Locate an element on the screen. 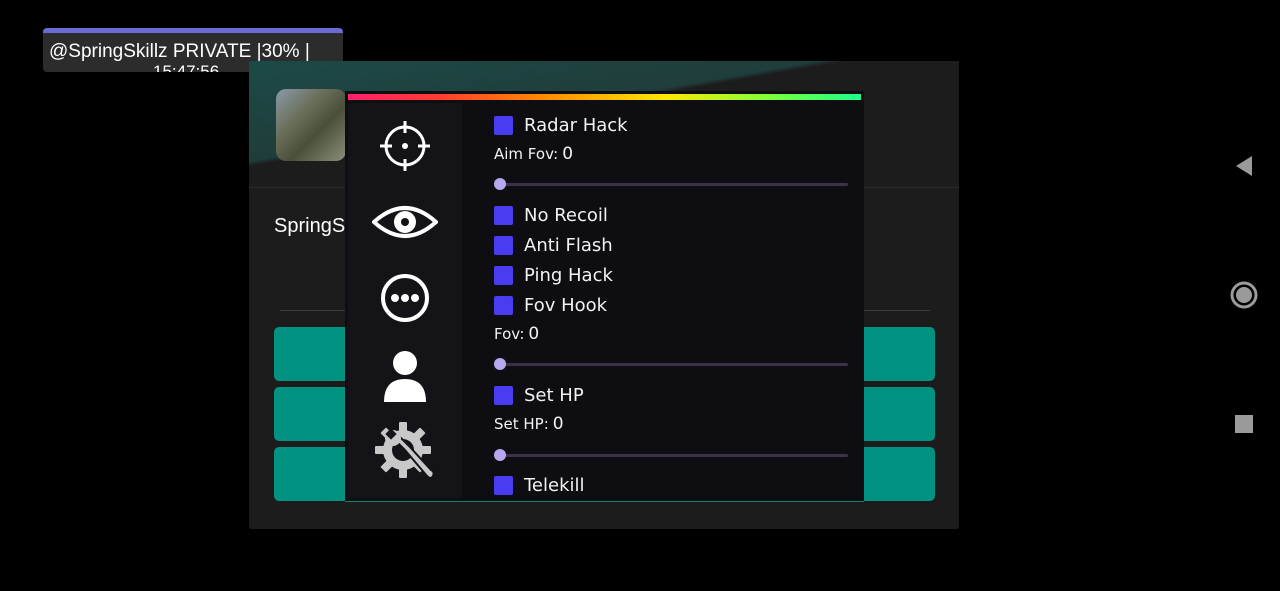 This screenshot has width=1280, height=591. more-icon is located at coordinates (405, 298).